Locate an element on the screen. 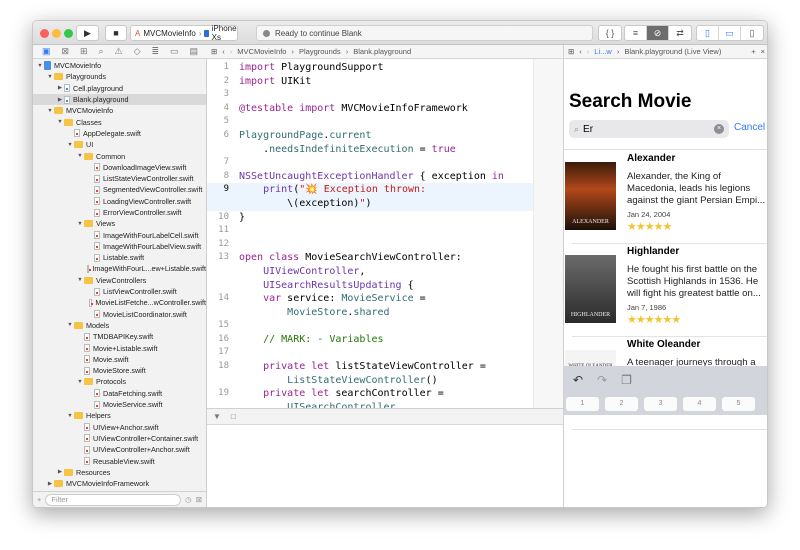 The width and height of the screenshot is (800, 550). navigator-item: ListStateViewController.swift is located at coordinates (119, 178).